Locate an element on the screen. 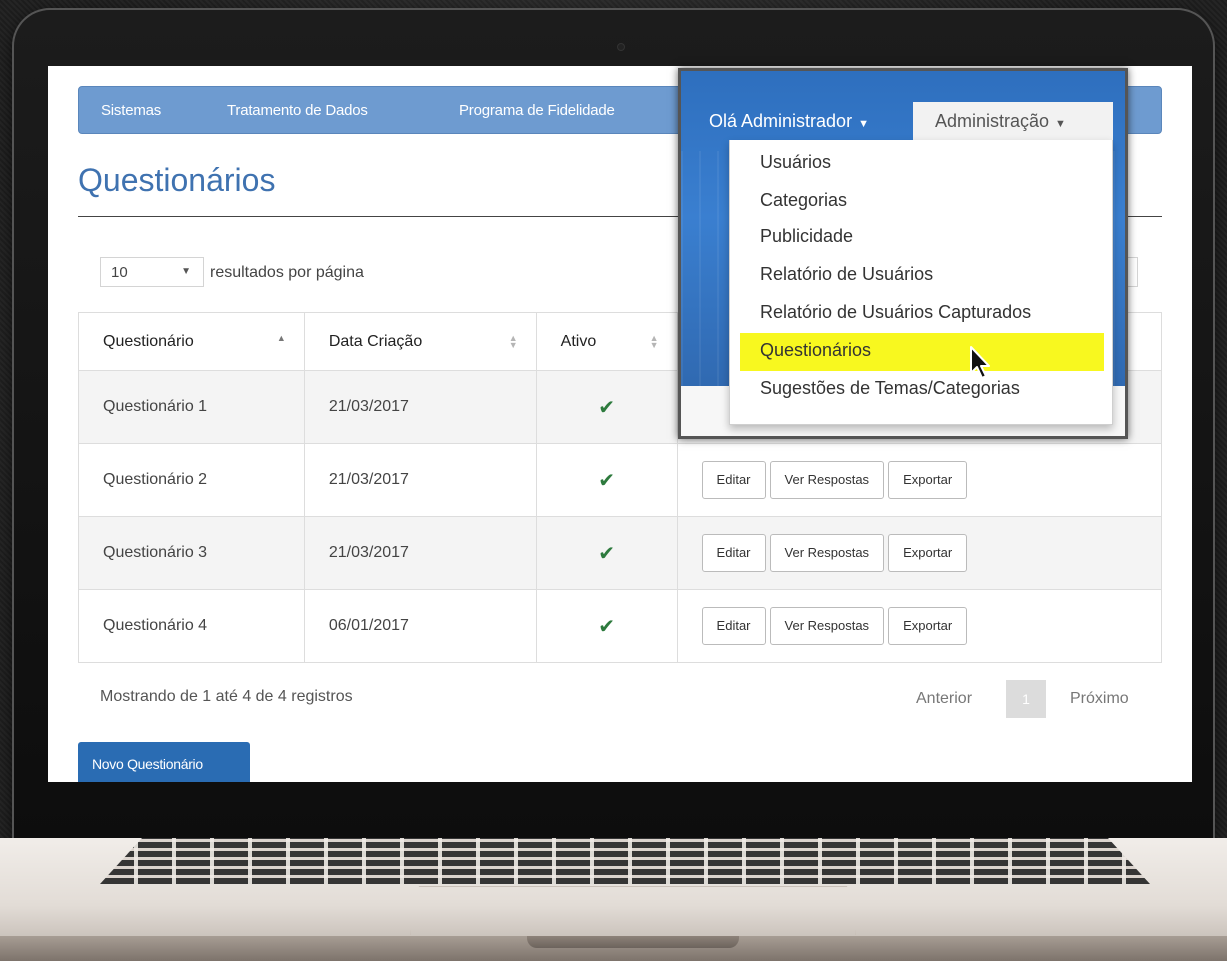  webcam is located at coordinates (621, 47).